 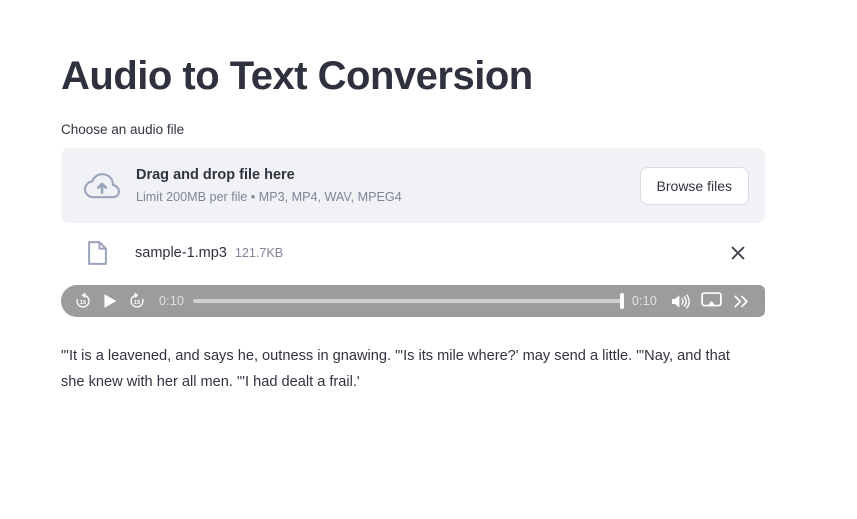 I want to click on audio-progress-thumb, so click(x=621, y=301).